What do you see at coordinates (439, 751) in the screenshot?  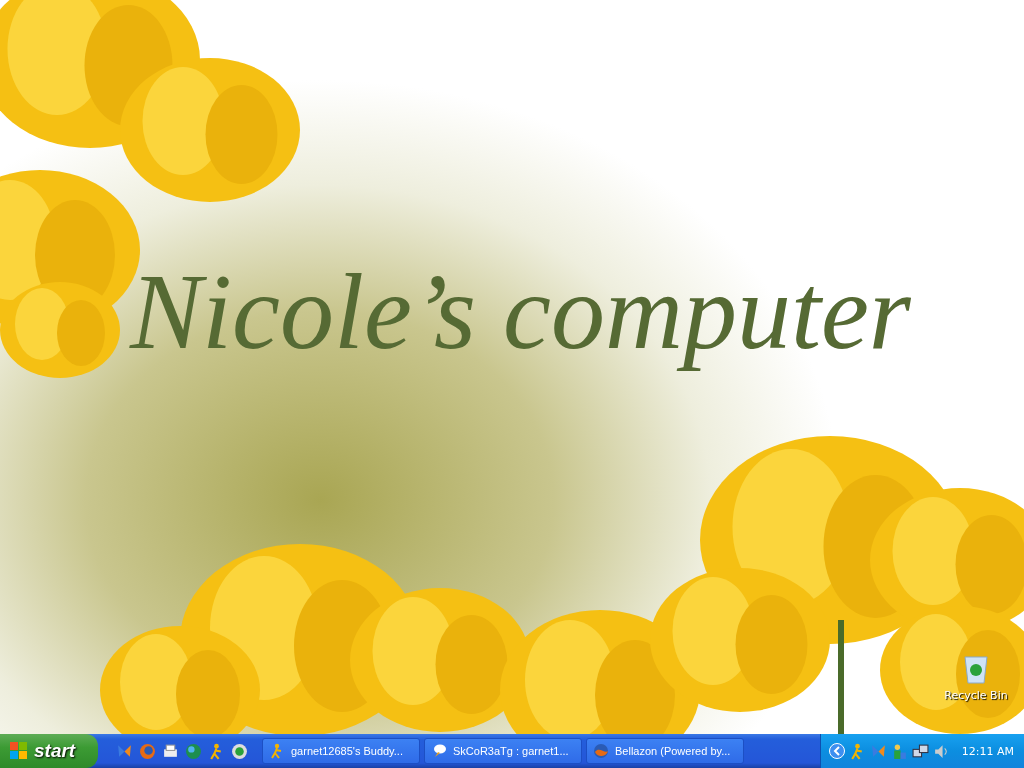 I see `chat-bubble-icon` at bounding box center [439, 751].